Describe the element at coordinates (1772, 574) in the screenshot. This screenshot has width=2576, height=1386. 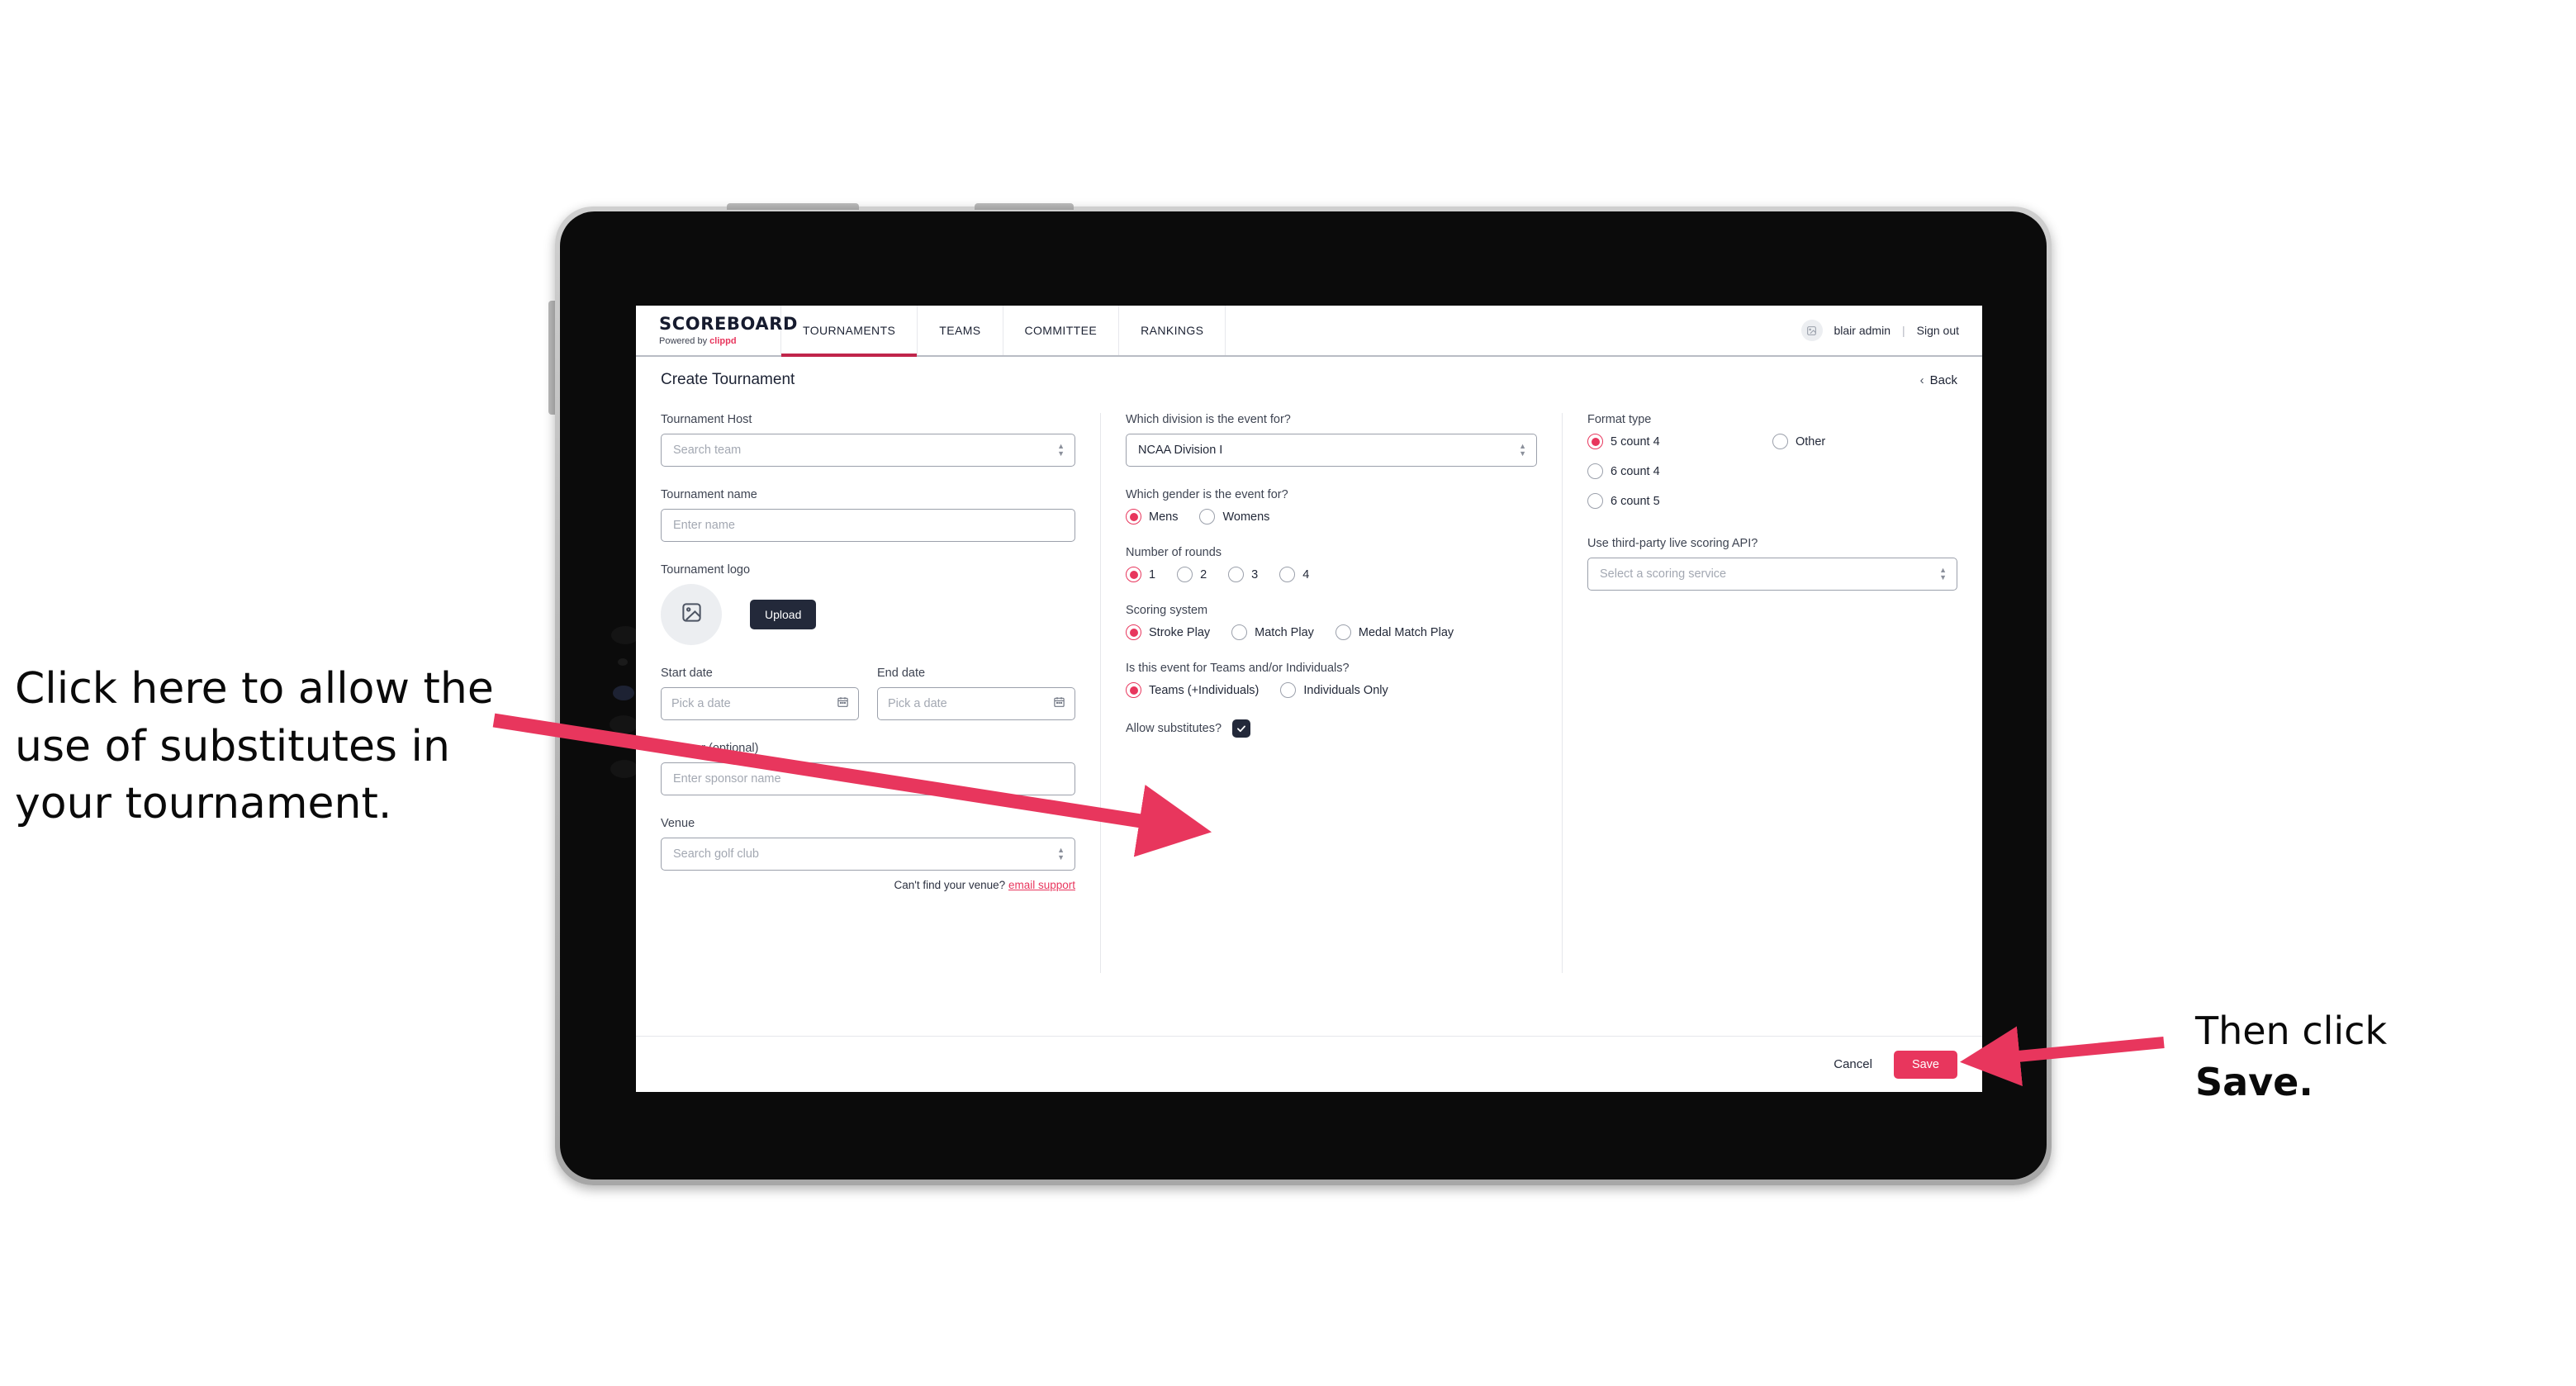
I see `scoring-api-select: Select a scoring service ▲ ▼` at that location.